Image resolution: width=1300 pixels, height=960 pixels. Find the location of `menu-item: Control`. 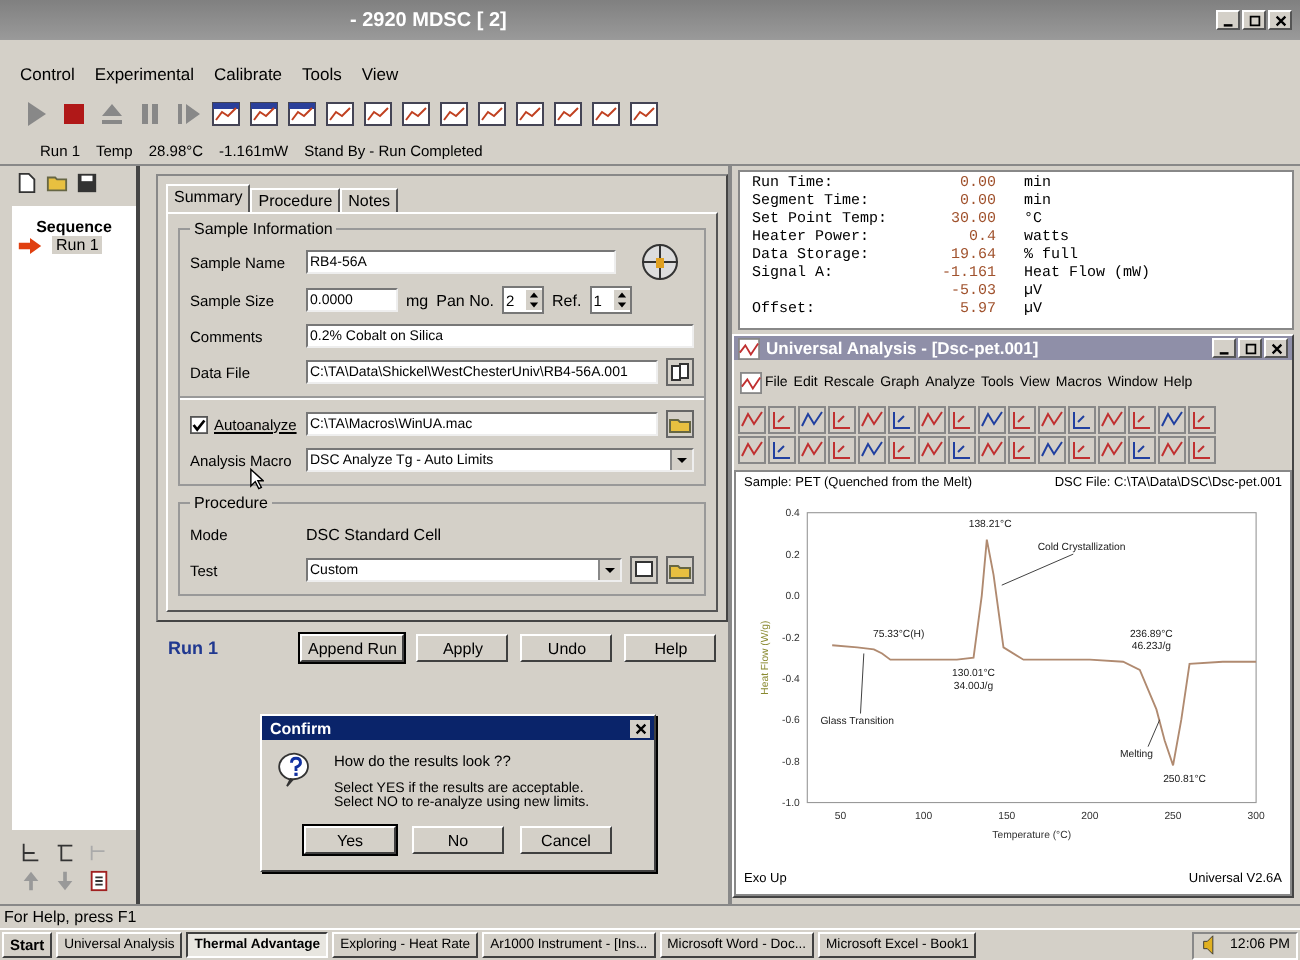

menu-item: Control is located at coordinates (47, 74).